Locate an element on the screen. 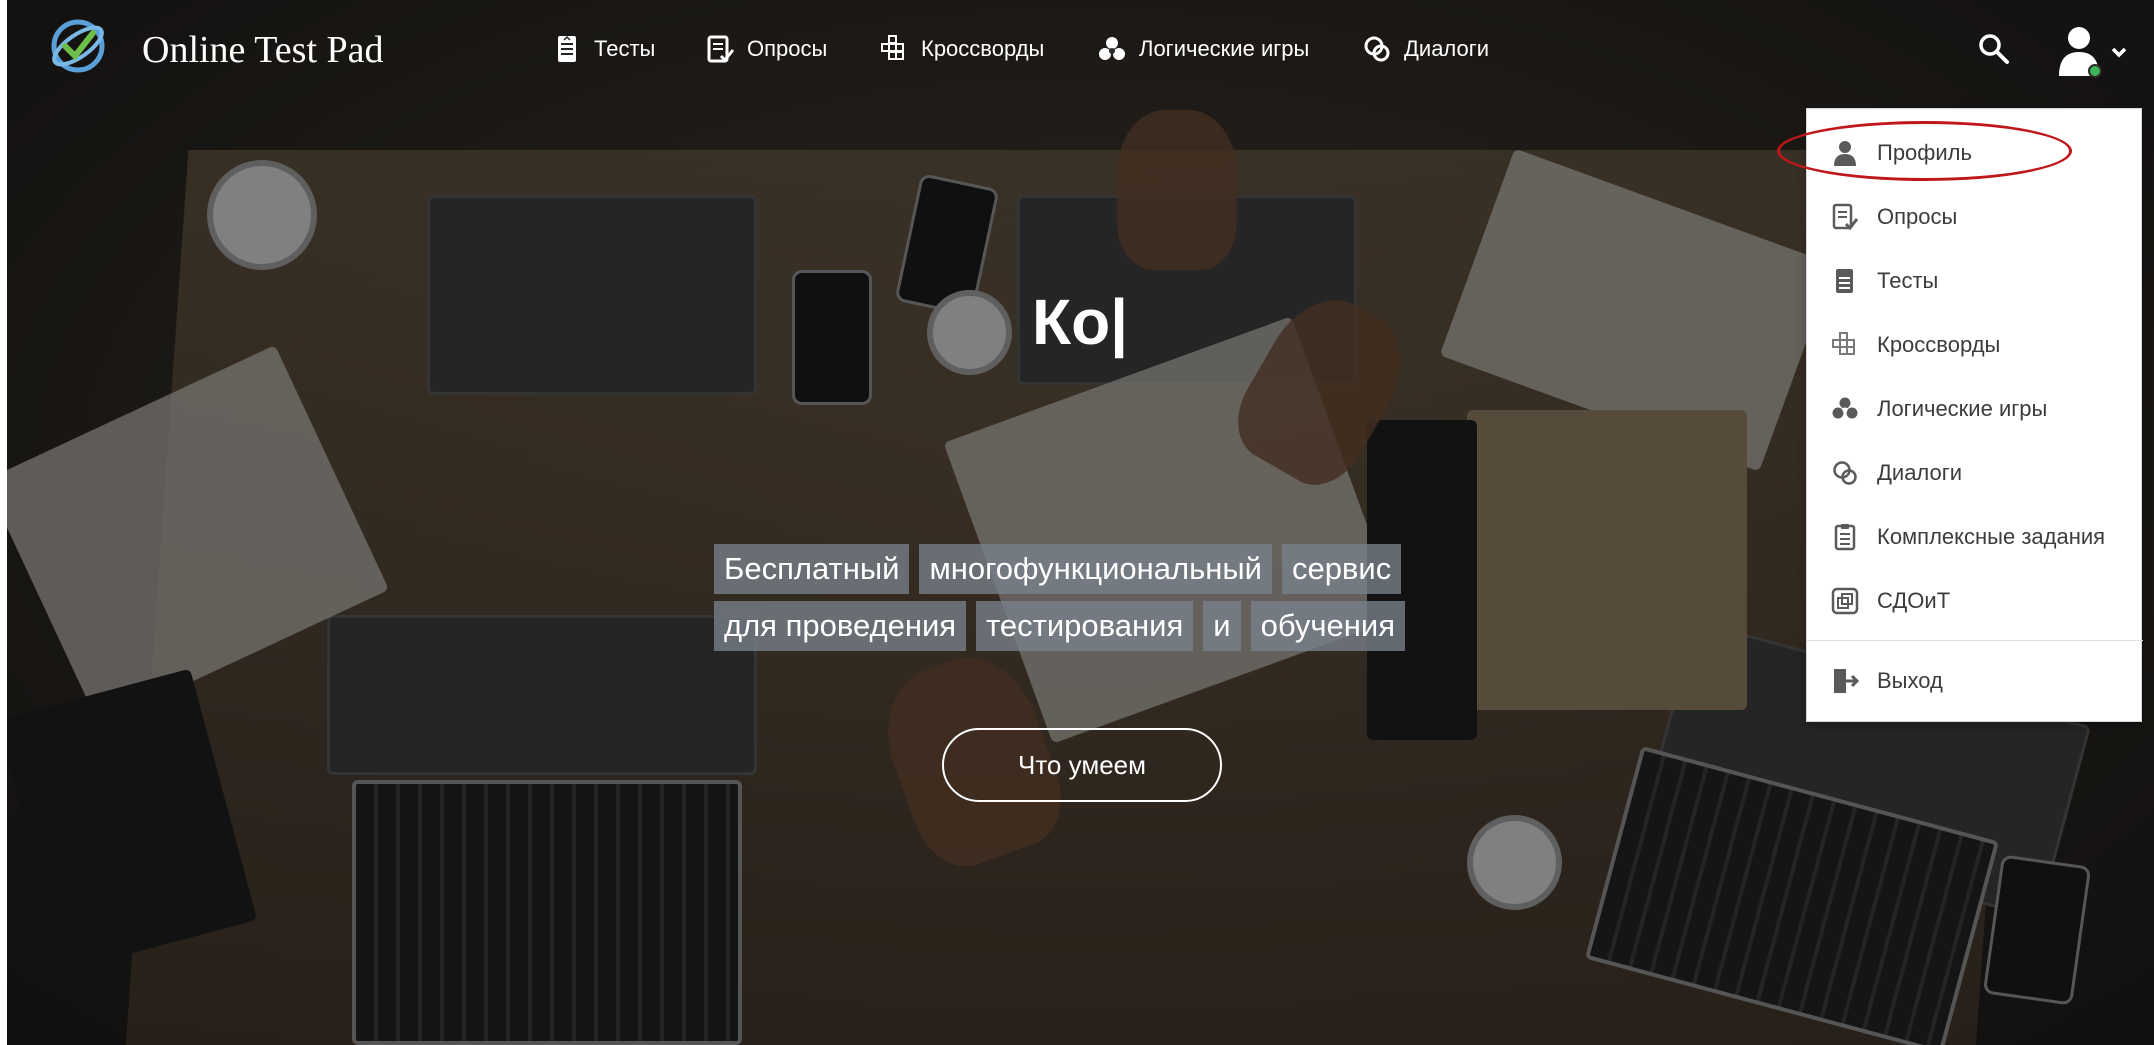 This screenshot has height=1045, width=2154. nav-tests: Тесты is located at coordinates (603, 49).